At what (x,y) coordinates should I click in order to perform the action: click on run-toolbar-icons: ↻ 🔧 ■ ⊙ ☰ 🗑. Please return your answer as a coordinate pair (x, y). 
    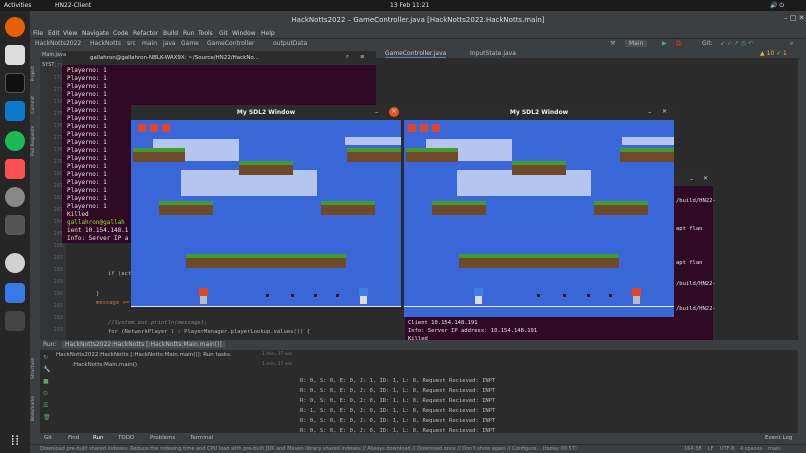
    Looking at the image, I should click on (47, 388).